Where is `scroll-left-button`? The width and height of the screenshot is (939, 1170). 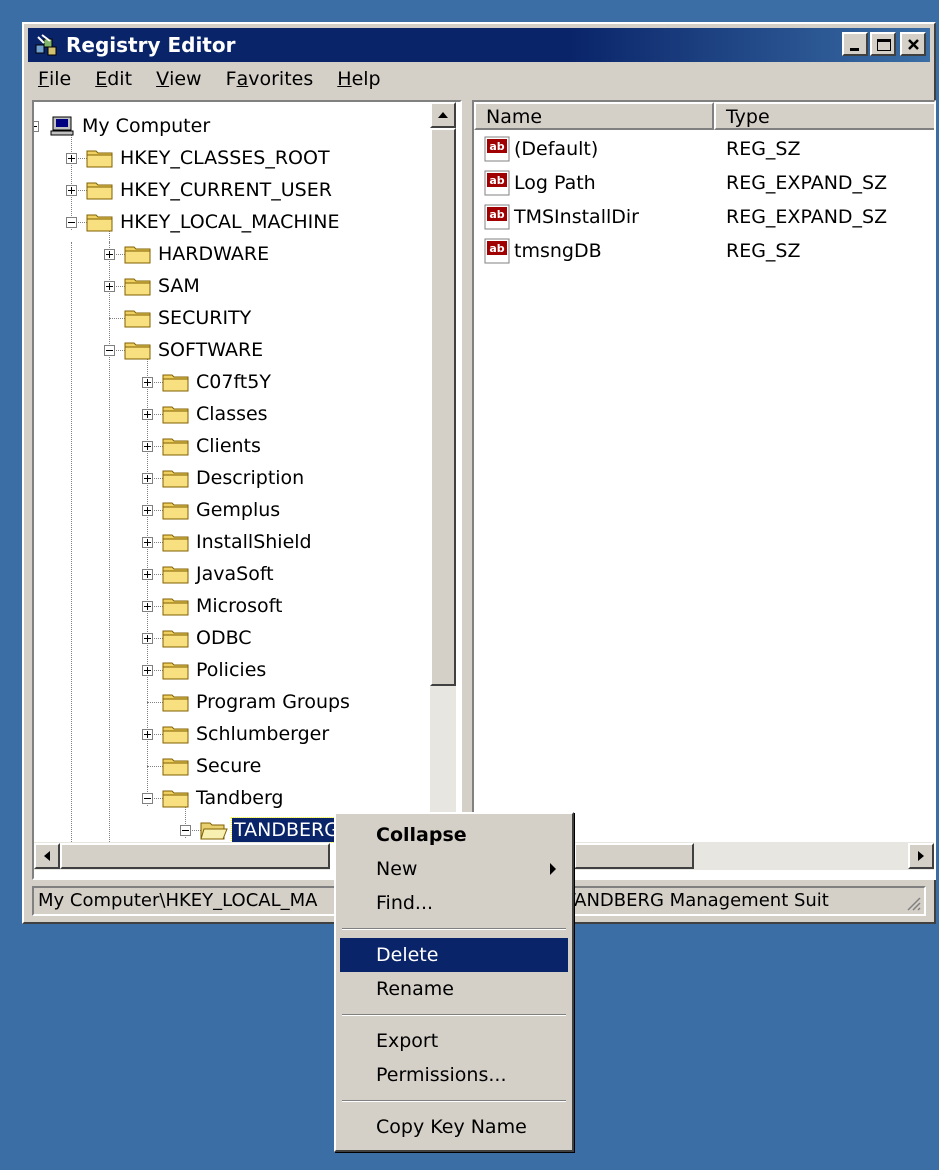 scroll-left-button is located at coordinates (47, 856).